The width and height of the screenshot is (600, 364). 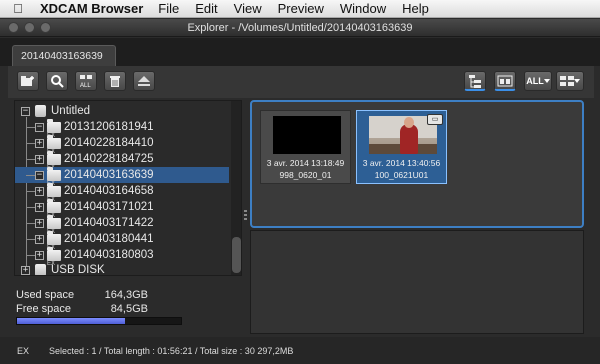 What do you see at coordinates (64, 55) in the screenshot?
I see `tab-20140403163639: 20140403163639` at bounding box center [64, 55].